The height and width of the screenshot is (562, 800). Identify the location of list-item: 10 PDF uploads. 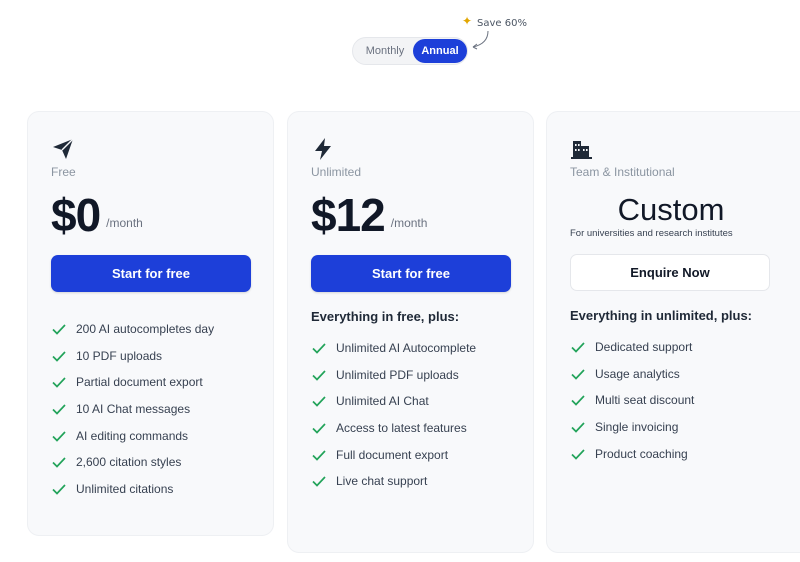
(132, 356).